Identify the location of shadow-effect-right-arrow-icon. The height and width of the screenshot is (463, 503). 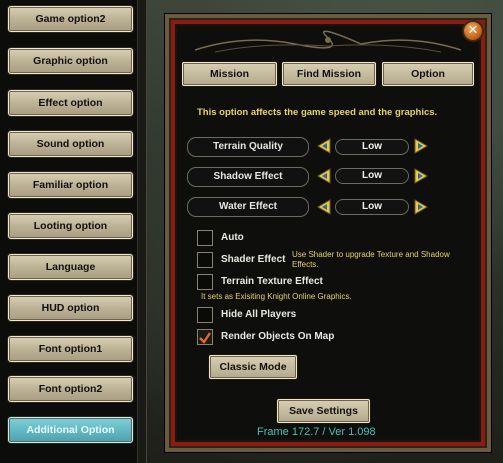
(421, 176).